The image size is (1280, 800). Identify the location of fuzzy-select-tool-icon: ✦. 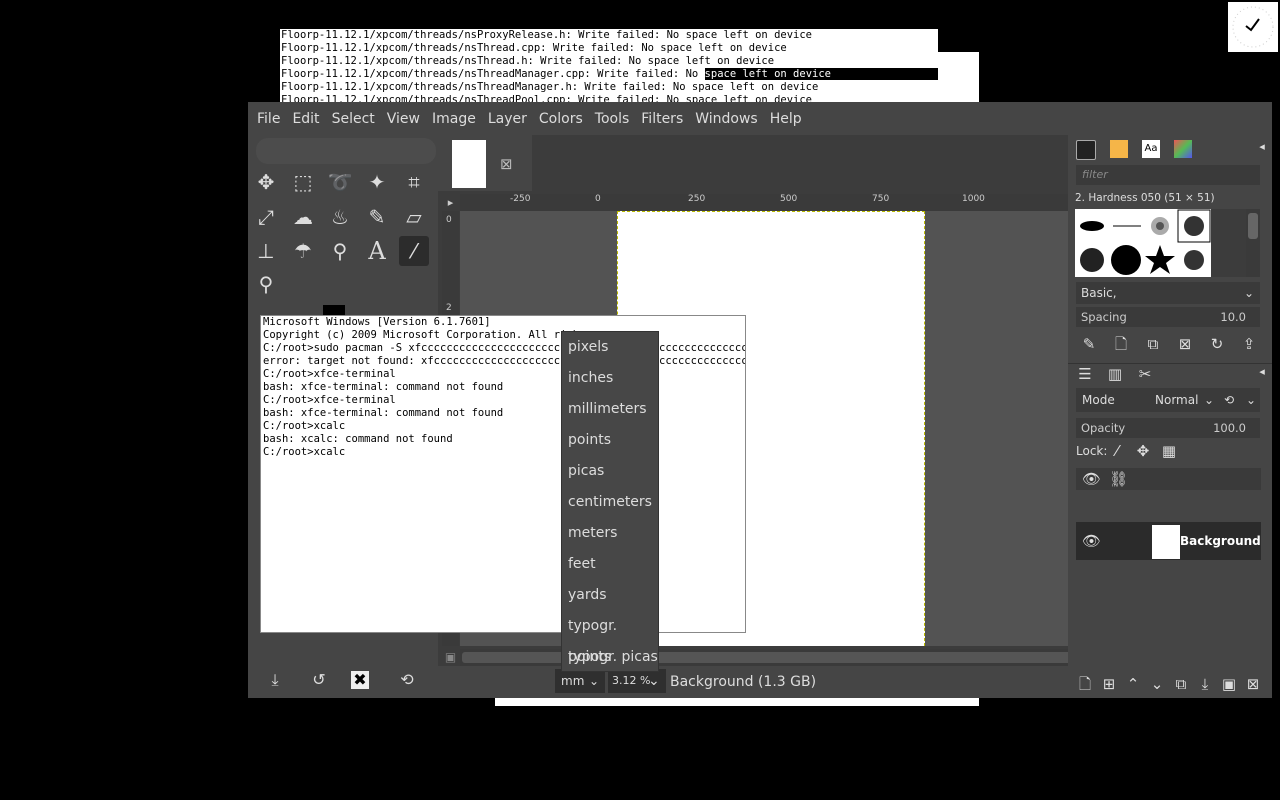
(377, 182).